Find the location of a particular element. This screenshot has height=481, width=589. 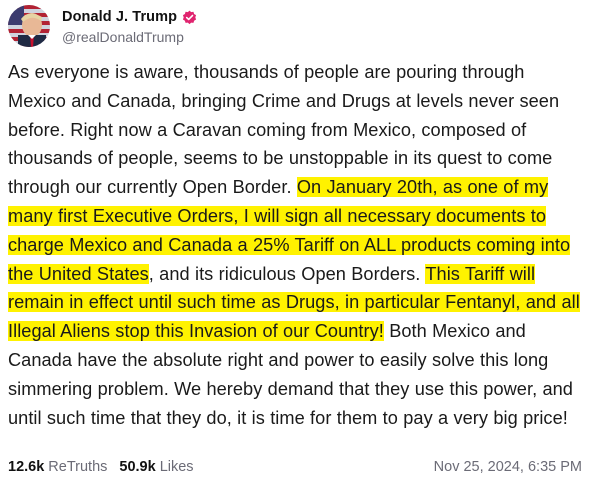

retruths-label: ReTruths is located at coordinates (78, 467).